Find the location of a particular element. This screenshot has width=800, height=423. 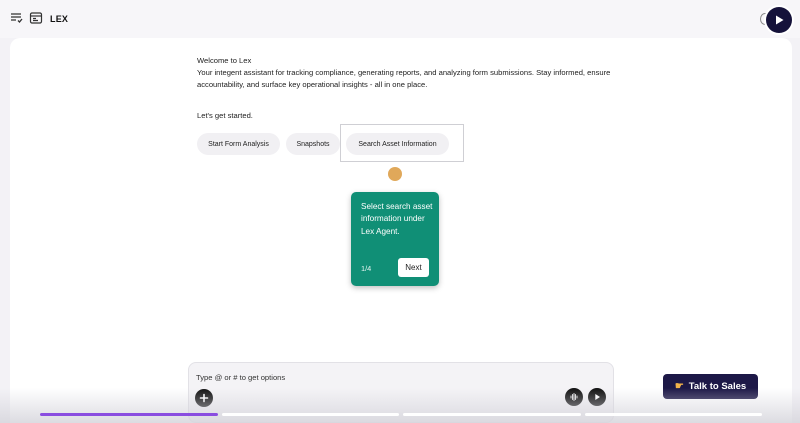

plus-icon is located at coordinates (204, 398).